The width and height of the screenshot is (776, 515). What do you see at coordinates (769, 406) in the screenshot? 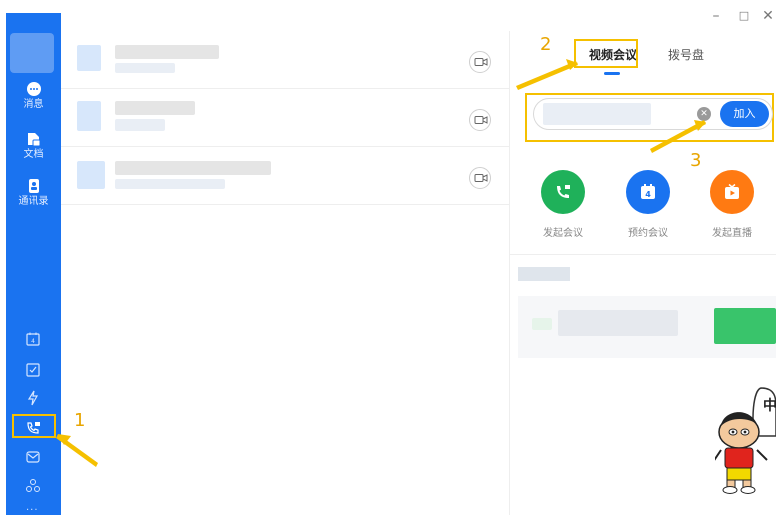
I see `cartoon-bubble-text: 中` at bounding box center [769, 406].